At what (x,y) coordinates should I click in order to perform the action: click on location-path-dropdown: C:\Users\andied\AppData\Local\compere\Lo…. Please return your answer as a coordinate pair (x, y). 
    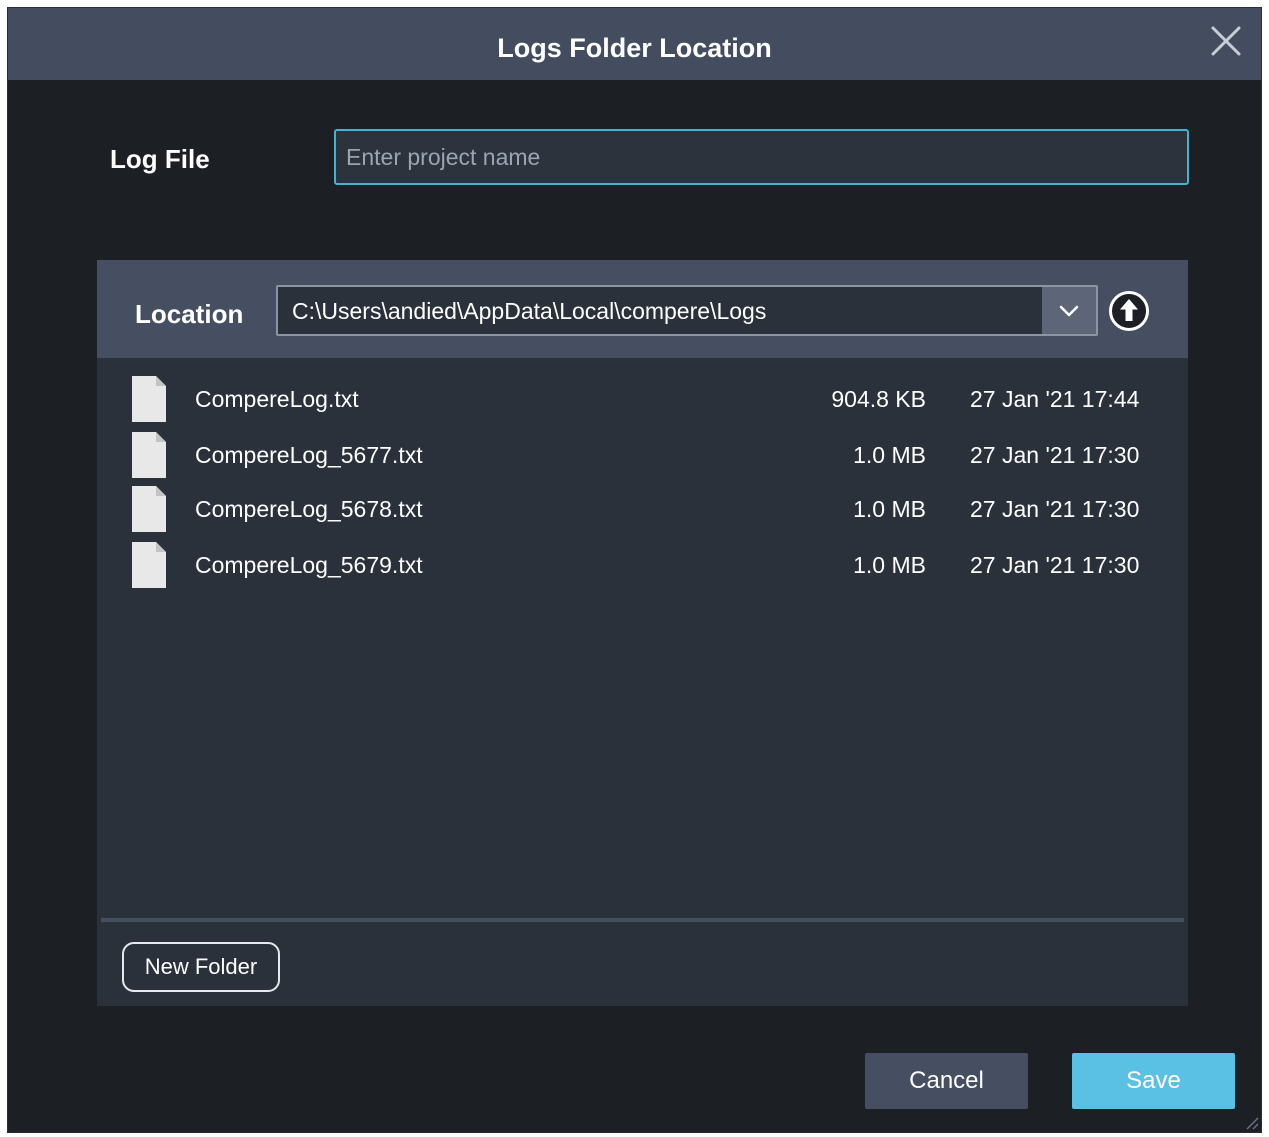
    Looking at the image, I should click on (687, 310).